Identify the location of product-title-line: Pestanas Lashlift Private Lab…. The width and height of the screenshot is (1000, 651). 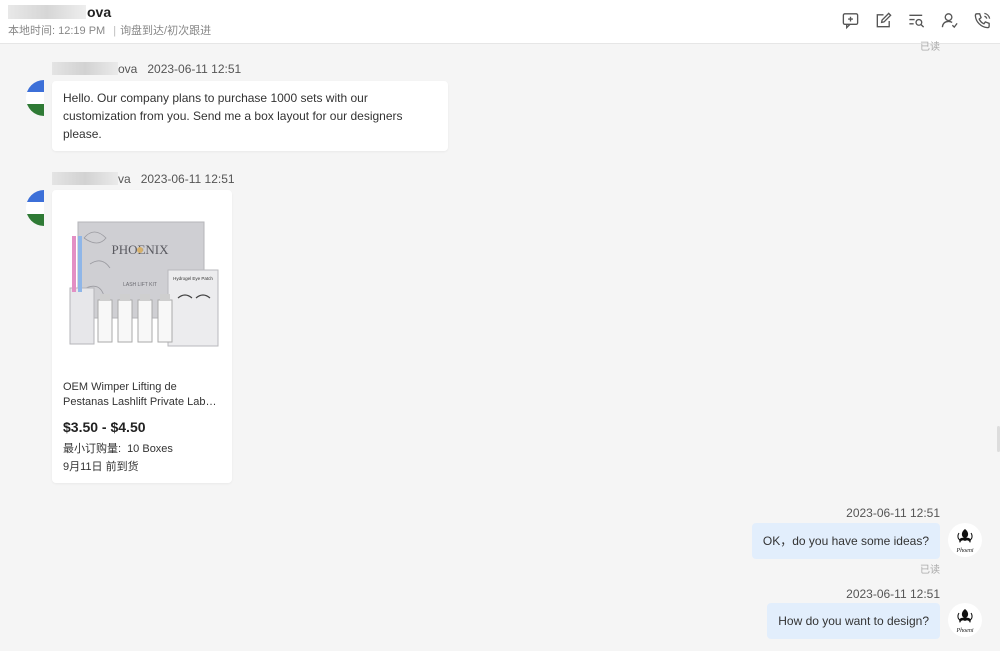
(140, 402).